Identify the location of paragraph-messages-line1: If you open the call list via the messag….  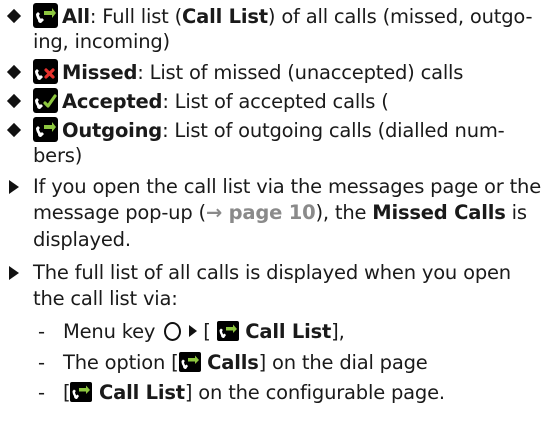
(287, 186).